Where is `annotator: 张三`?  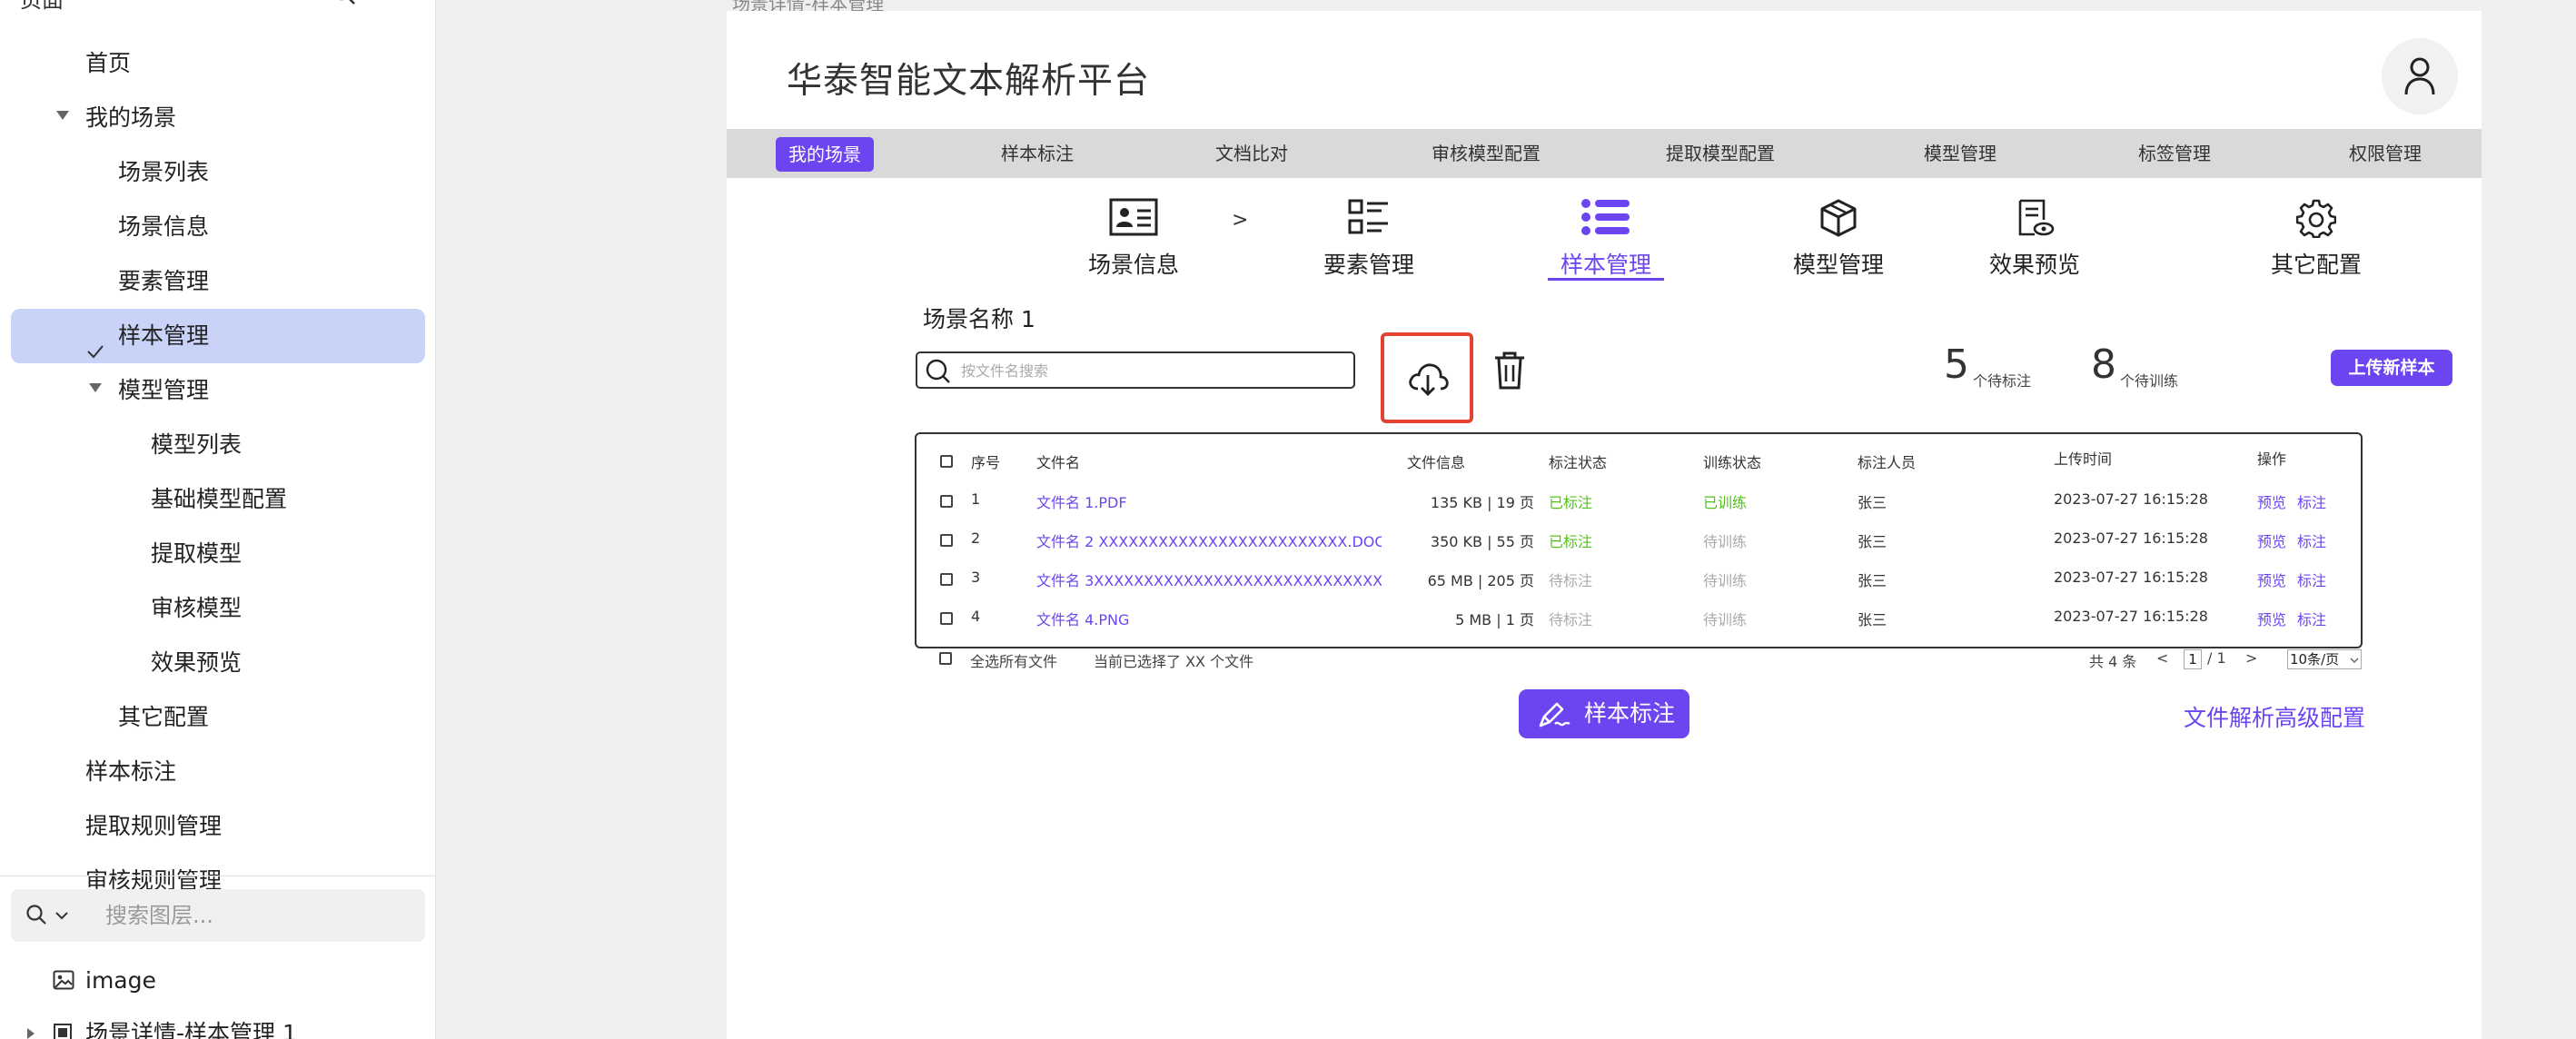 annotator: 张三 is located at coordinates (1872, 541).